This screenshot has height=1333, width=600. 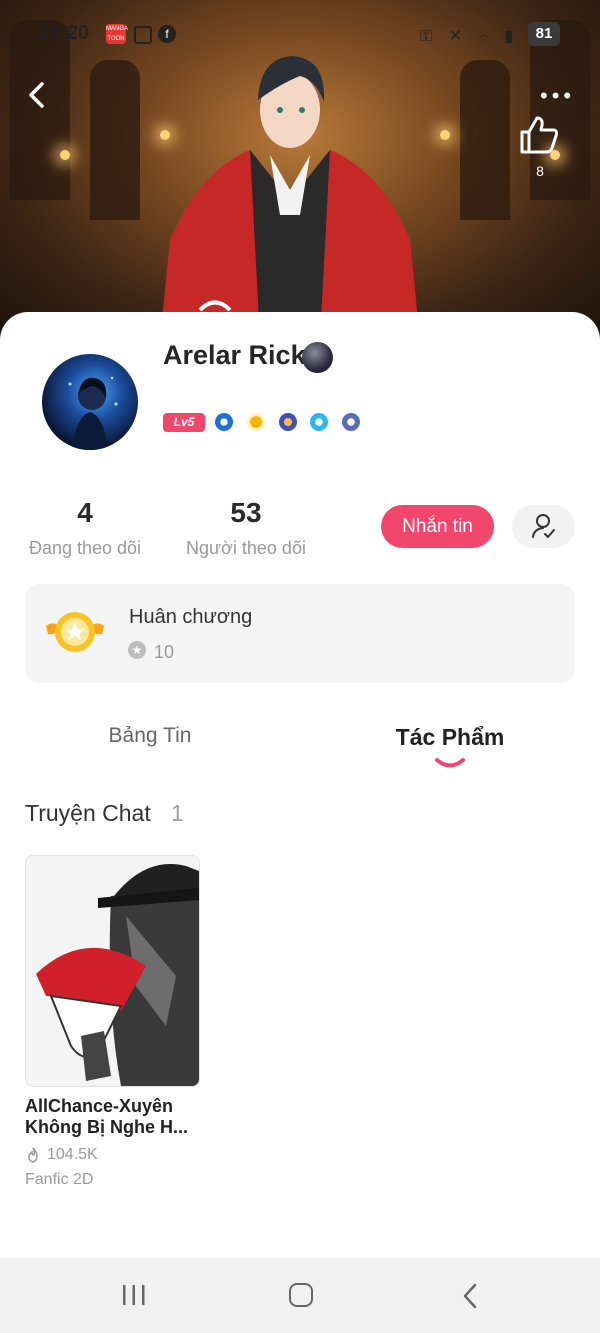 I want to click on active-tab-indicator, so click(x=450, y=763).